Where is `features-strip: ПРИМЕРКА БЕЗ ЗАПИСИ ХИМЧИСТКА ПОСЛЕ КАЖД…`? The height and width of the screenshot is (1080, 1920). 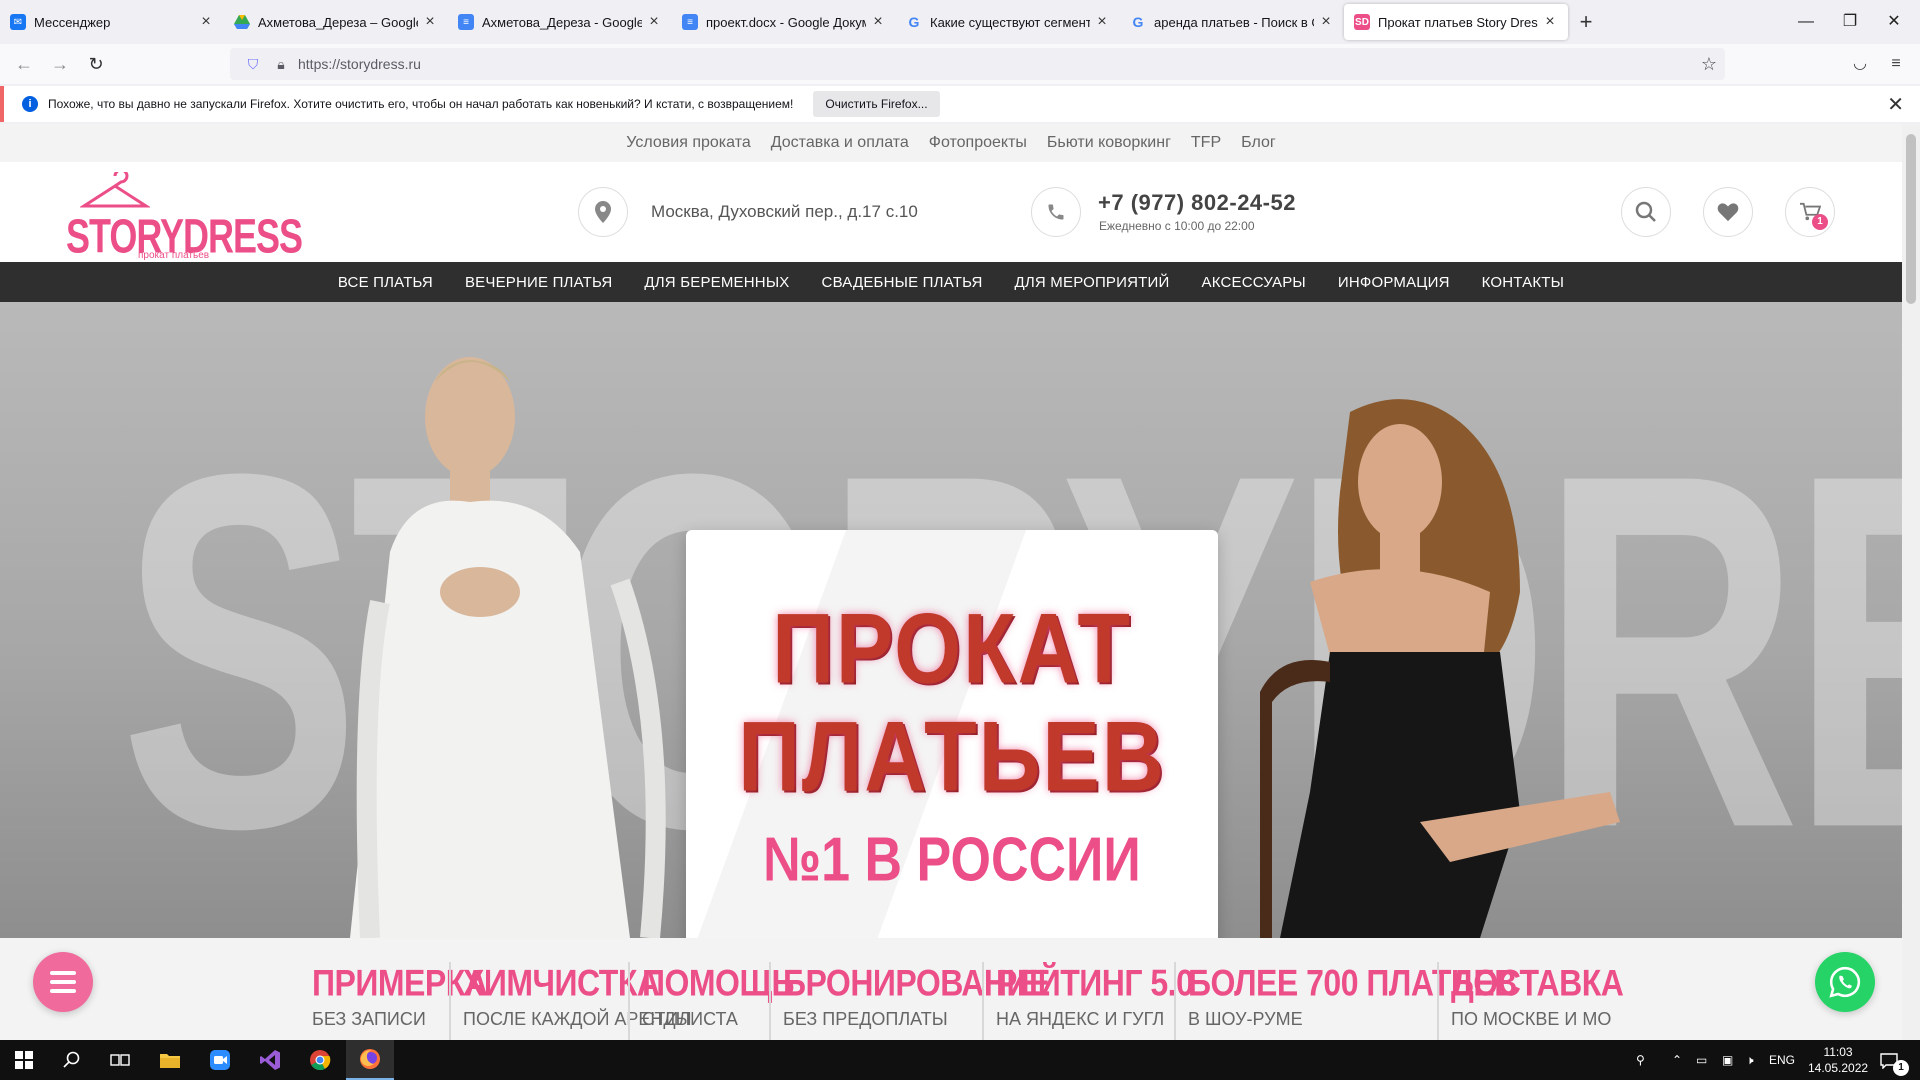 features-strip: ПРИМЕРКА БЕЗ ЗАПИСИ ХИМЧИСТКА ПОСЛЕ КАЖД… is located at coordinates (951, 989).